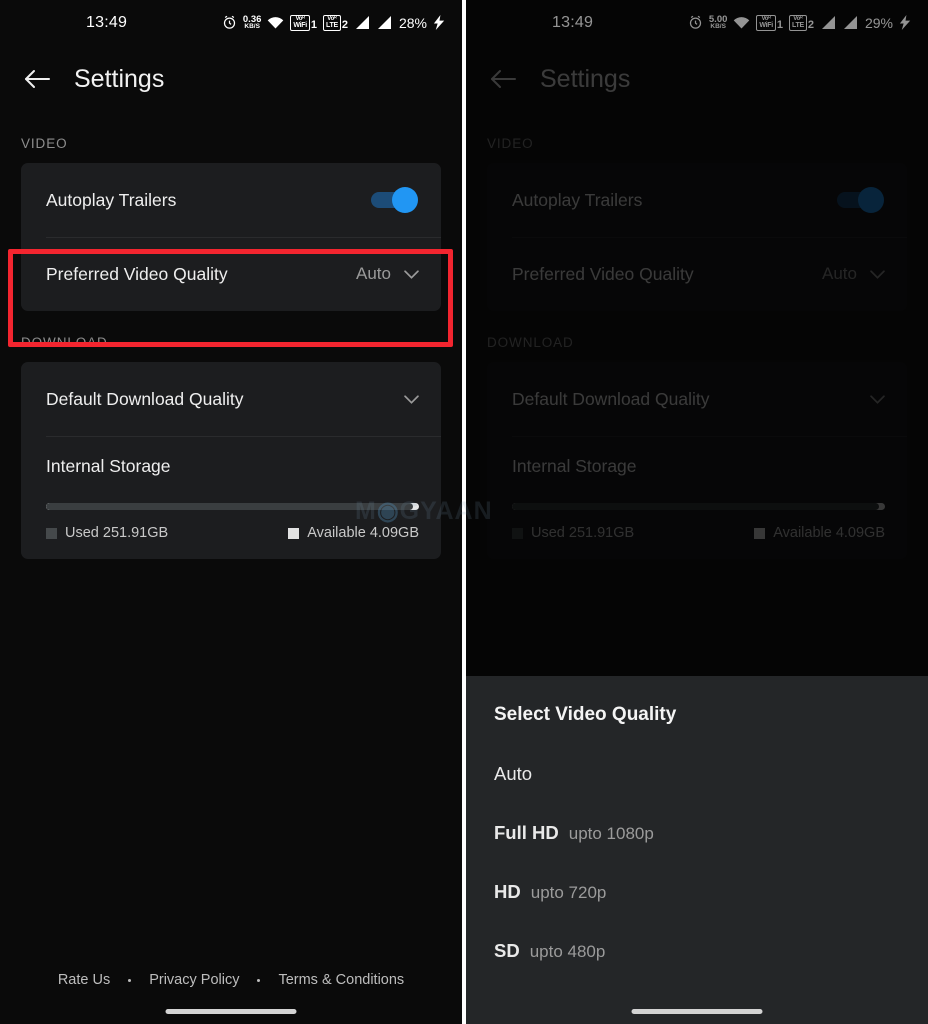  What do you see at coordinates (697, 774) in the screenshot?
I see `quality-option-auto: Auto` at bounding box center [697, 774].